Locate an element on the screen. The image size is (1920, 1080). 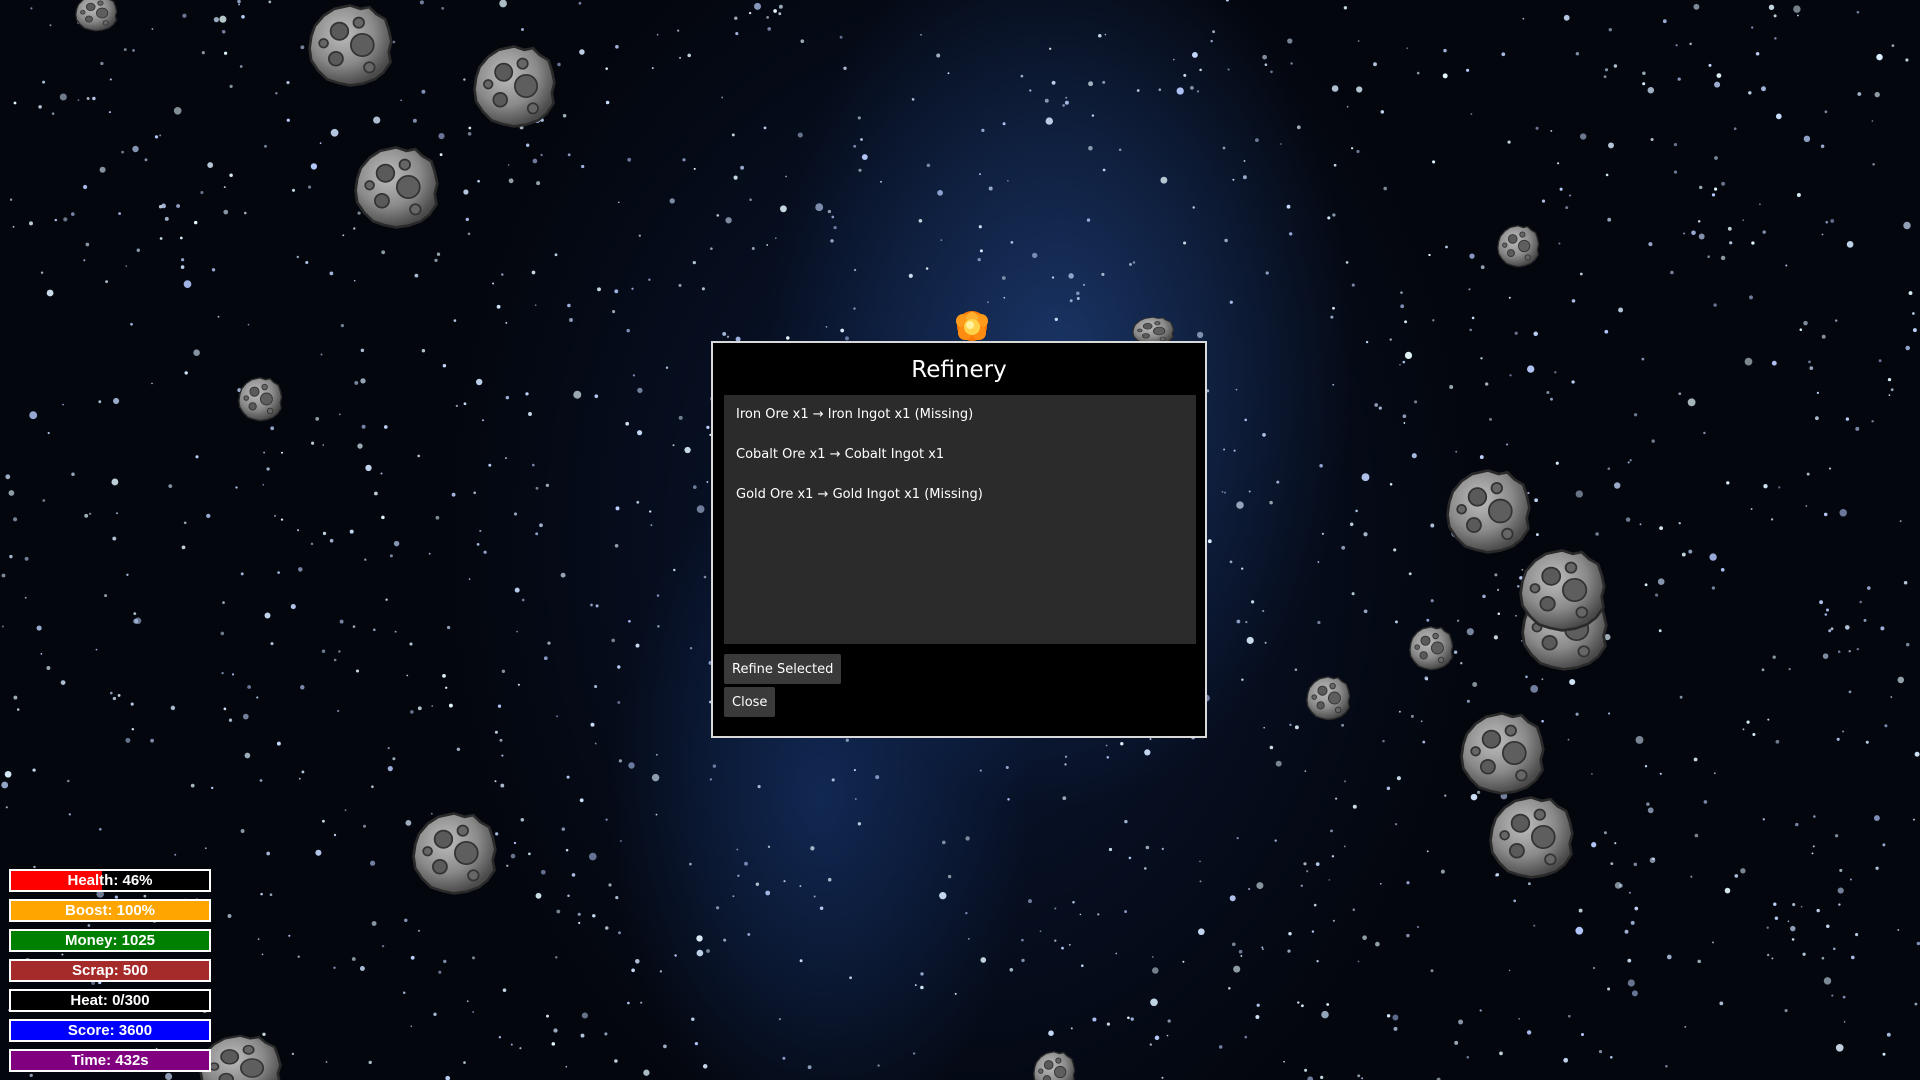
recipe-item-iron: Iron Ore x1 → Iron Ingot x1 (Missing) is located at coordinates (960, 423).